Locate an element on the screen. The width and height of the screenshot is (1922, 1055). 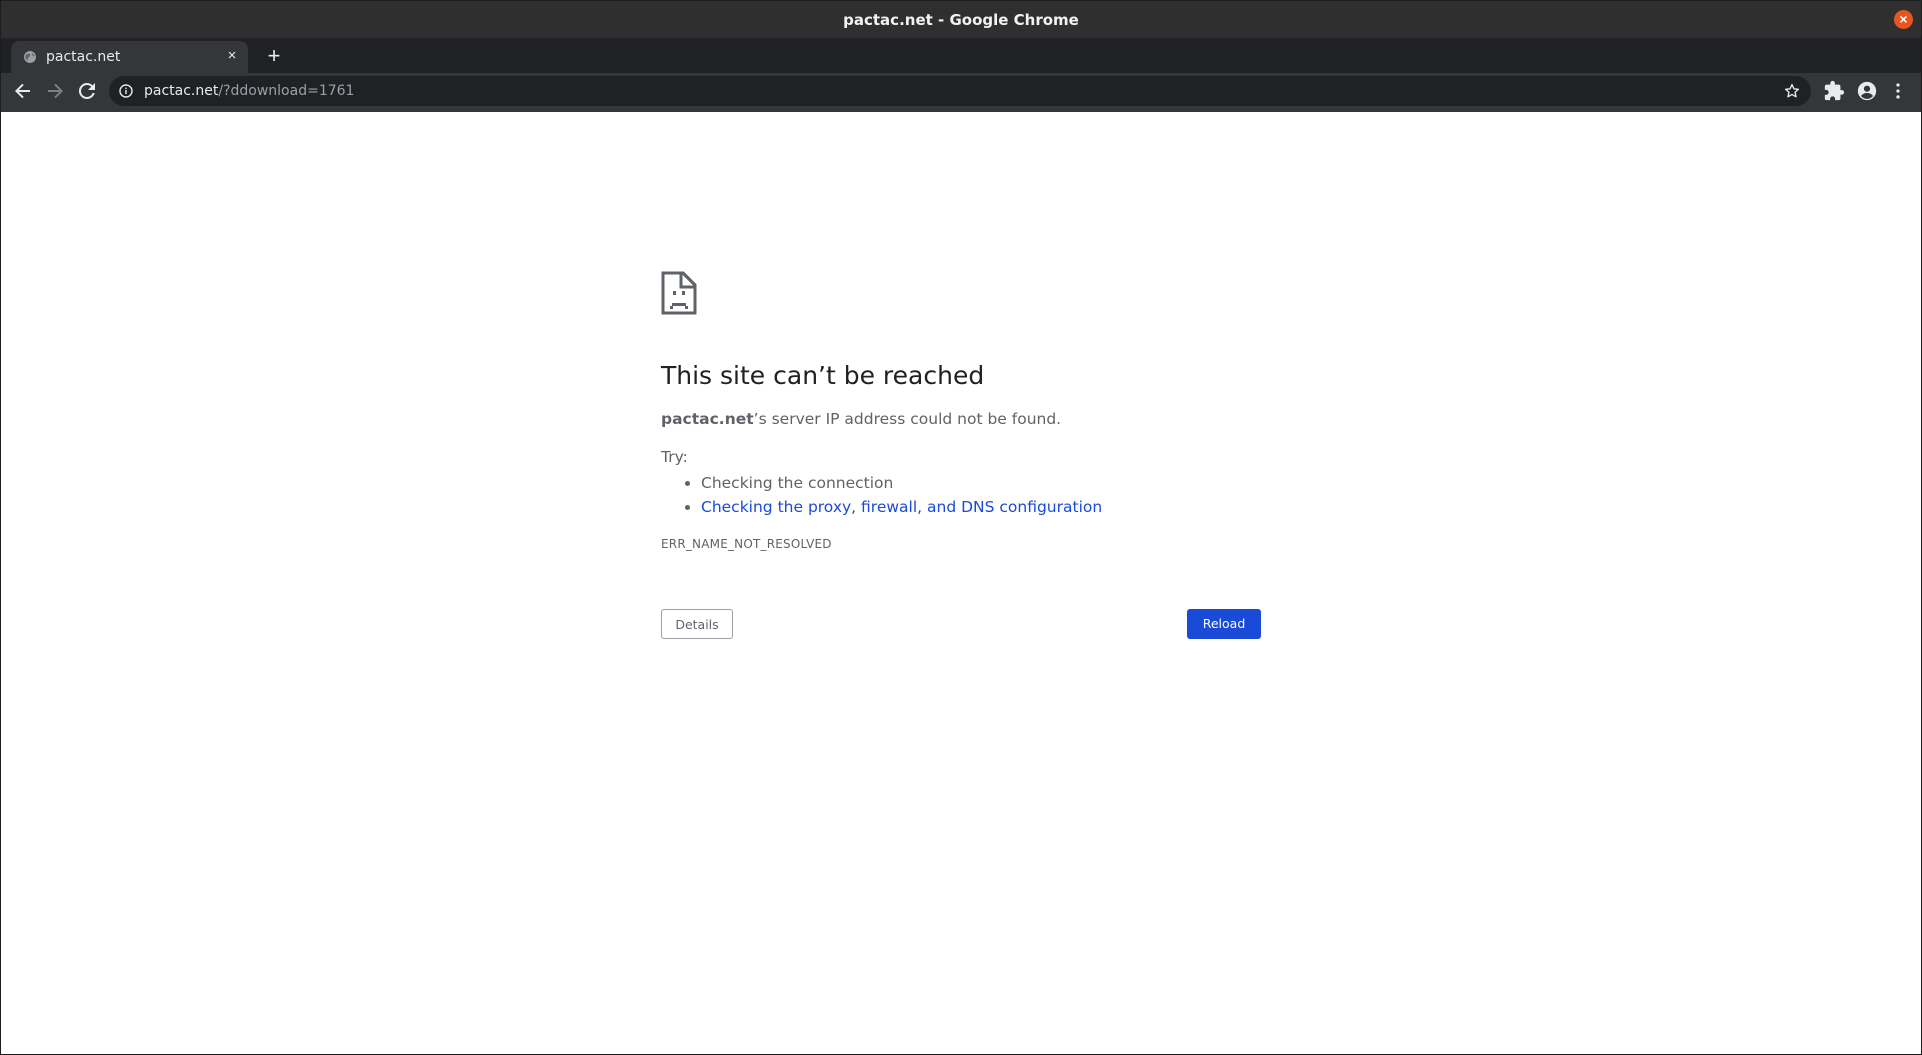
reload-page-button: Reload is located at coordinates (1224, 624).